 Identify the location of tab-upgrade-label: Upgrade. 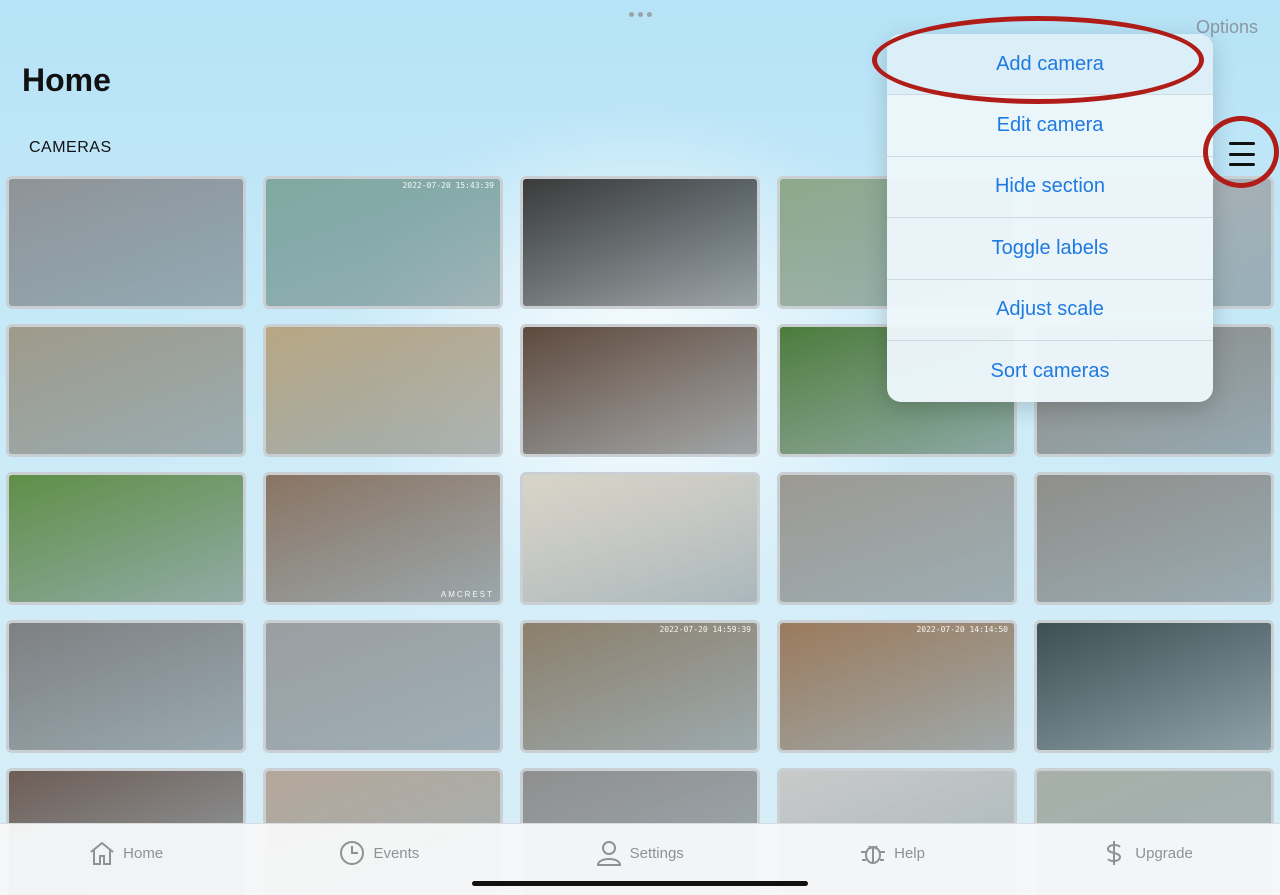
(1164, 853).